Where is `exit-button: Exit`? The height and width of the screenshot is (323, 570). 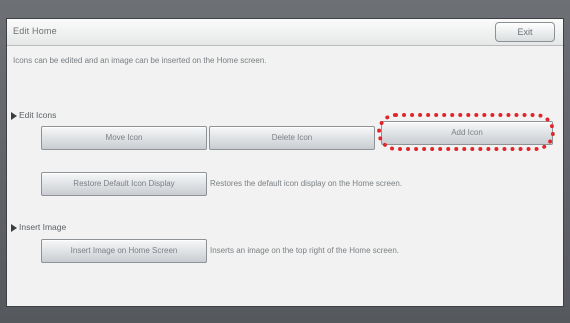
exit-button: Exit is located at coordinates (525, 32).